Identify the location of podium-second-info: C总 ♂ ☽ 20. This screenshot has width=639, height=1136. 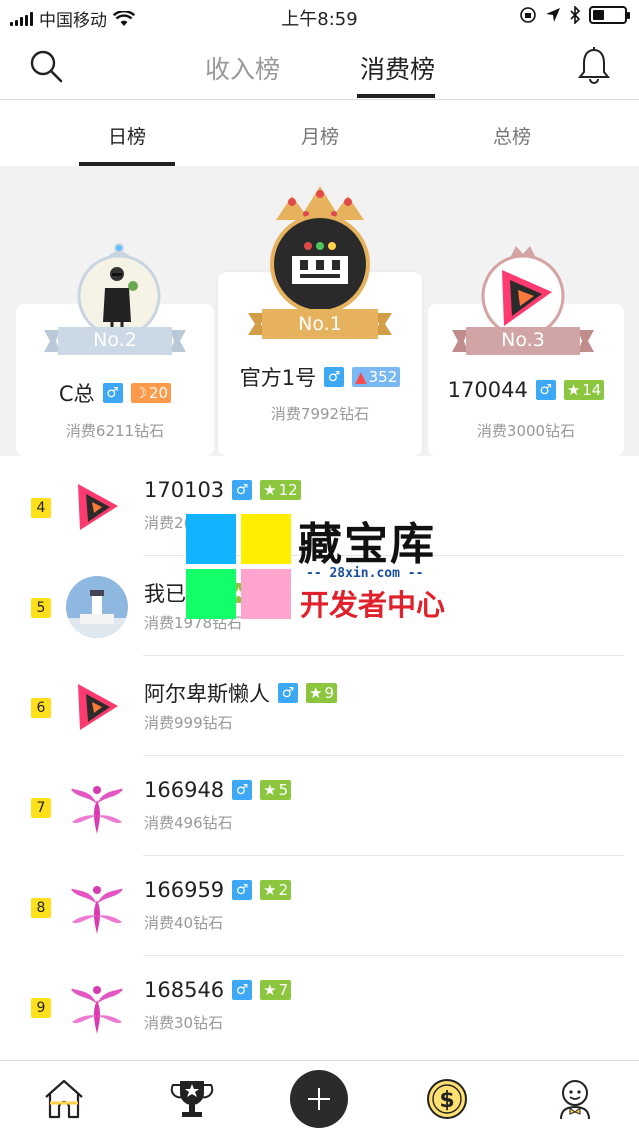
(115, 393).